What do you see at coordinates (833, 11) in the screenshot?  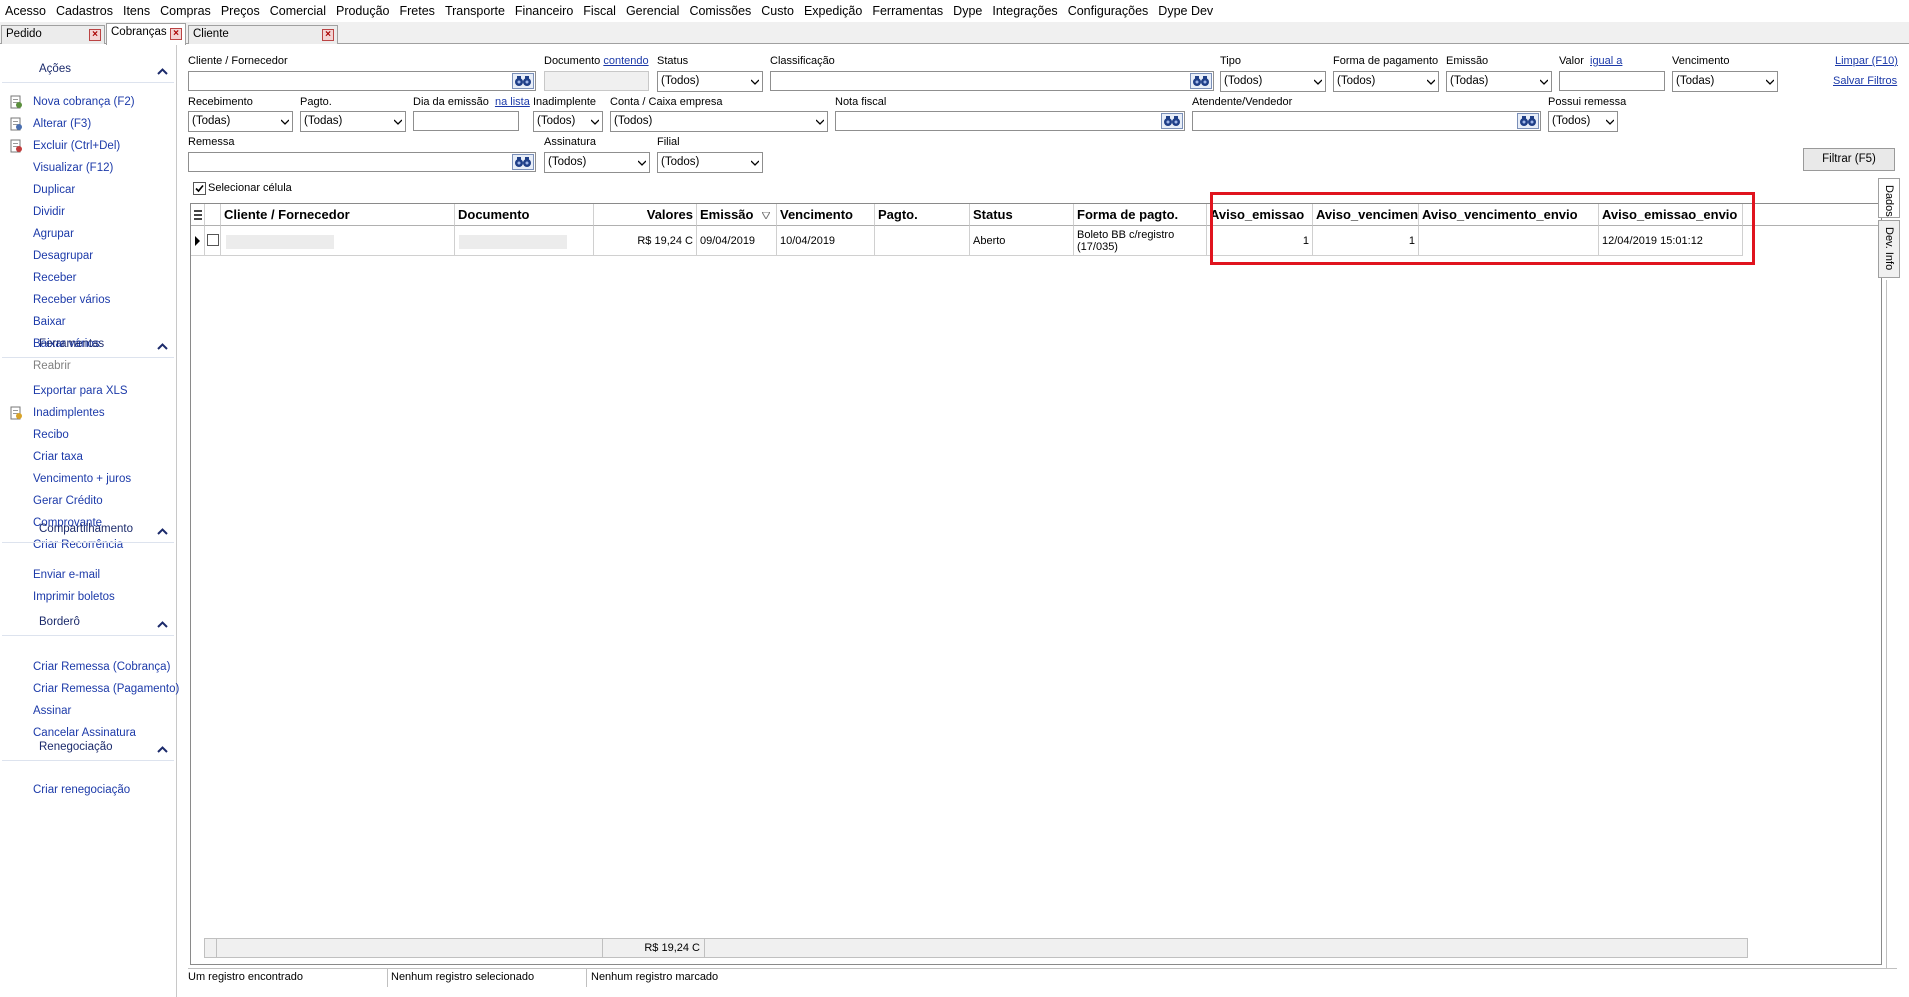 I see `menu-expedicao: Expedição` at bounding box center [833, 11].